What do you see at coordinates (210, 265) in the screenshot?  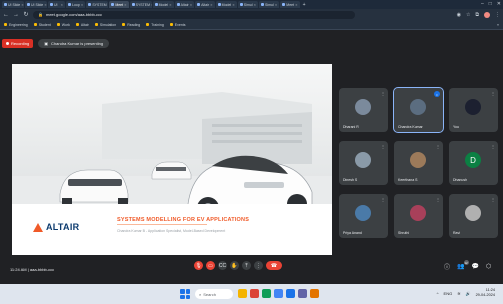 I see `camera-button: ▭` at bounding box center [210, 265].